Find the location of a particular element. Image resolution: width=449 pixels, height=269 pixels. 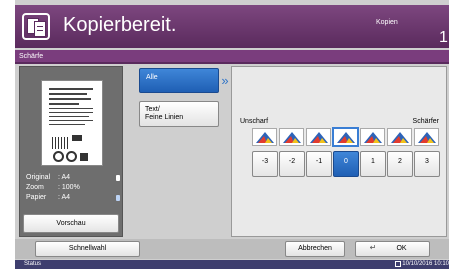

label-scharfer: Schärfer is located at coordinates (425, 121).